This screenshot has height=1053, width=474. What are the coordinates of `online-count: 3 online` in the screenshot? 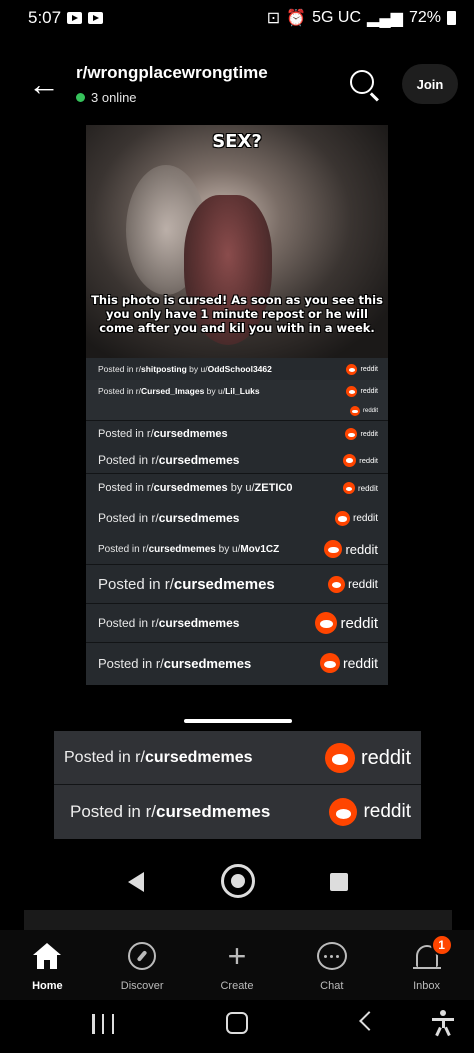 It's located at (114, 97).